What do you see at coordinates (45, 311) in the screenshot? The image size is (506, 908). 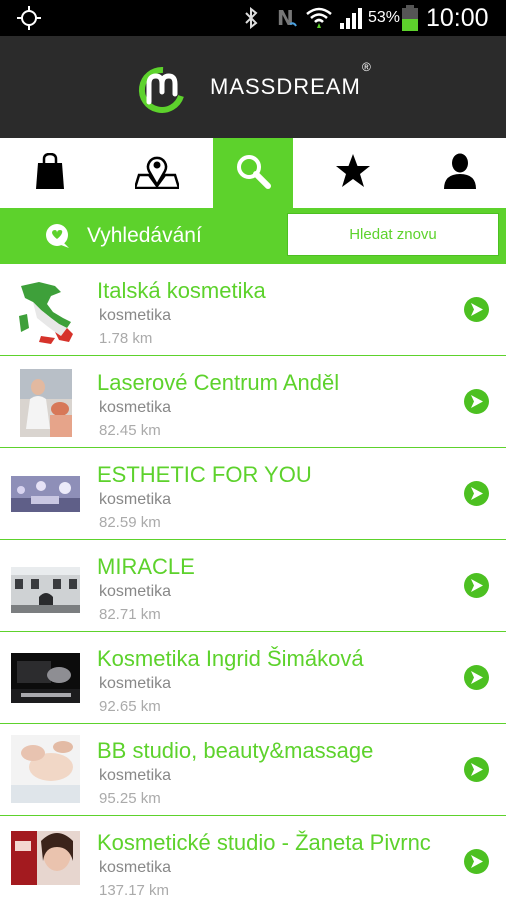 I see `italy-map-thumbnail` at bounding box center [45, 311].